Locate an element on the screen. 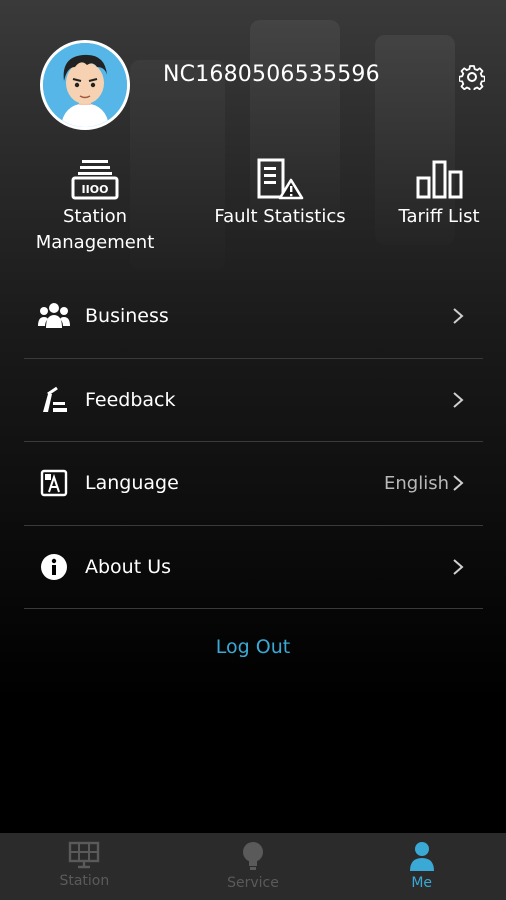  avatar-face-icon is located at coordinates (85, 85).